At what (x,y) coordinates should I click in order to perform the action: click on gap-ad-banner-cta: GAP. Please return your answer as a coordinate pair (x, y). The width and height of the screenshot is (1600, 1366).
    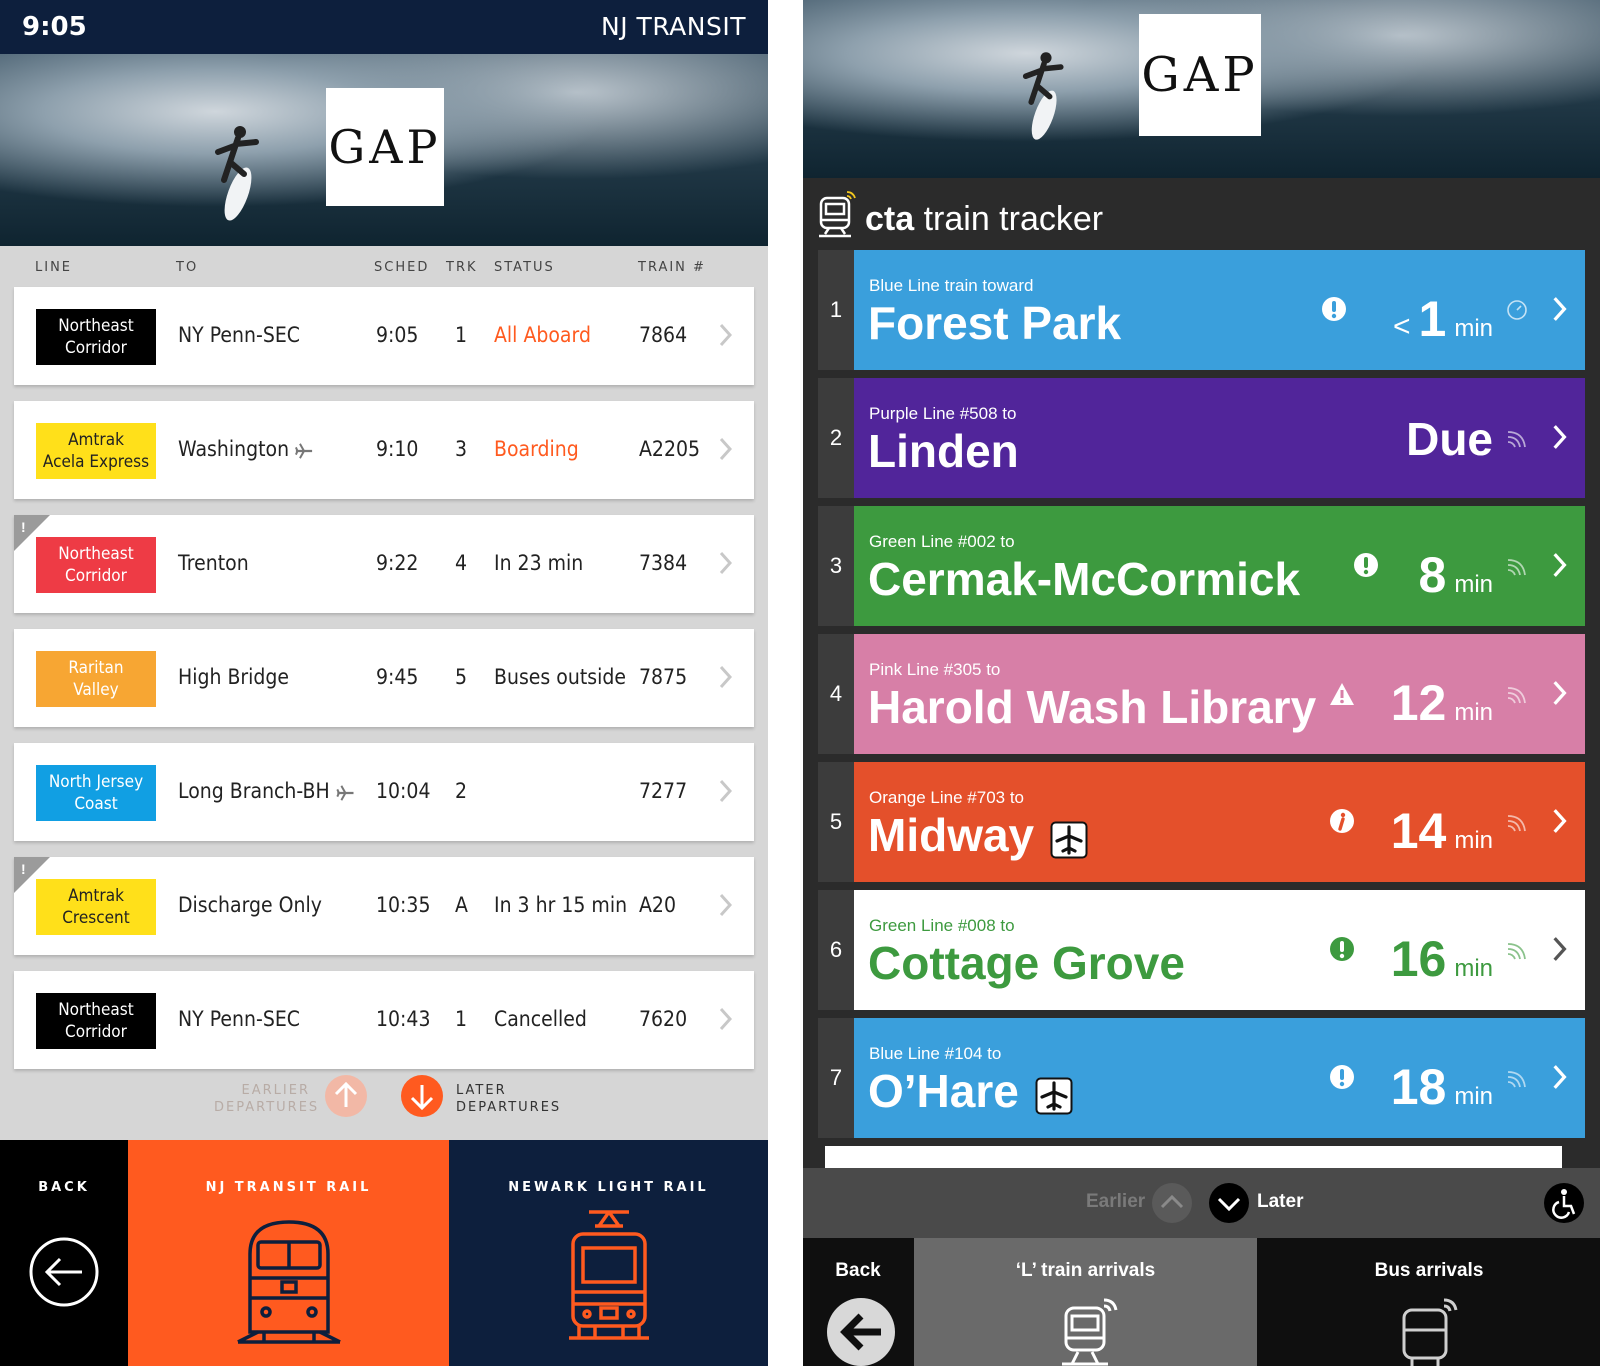
    Looking at the image, I should click on (1201, 89).